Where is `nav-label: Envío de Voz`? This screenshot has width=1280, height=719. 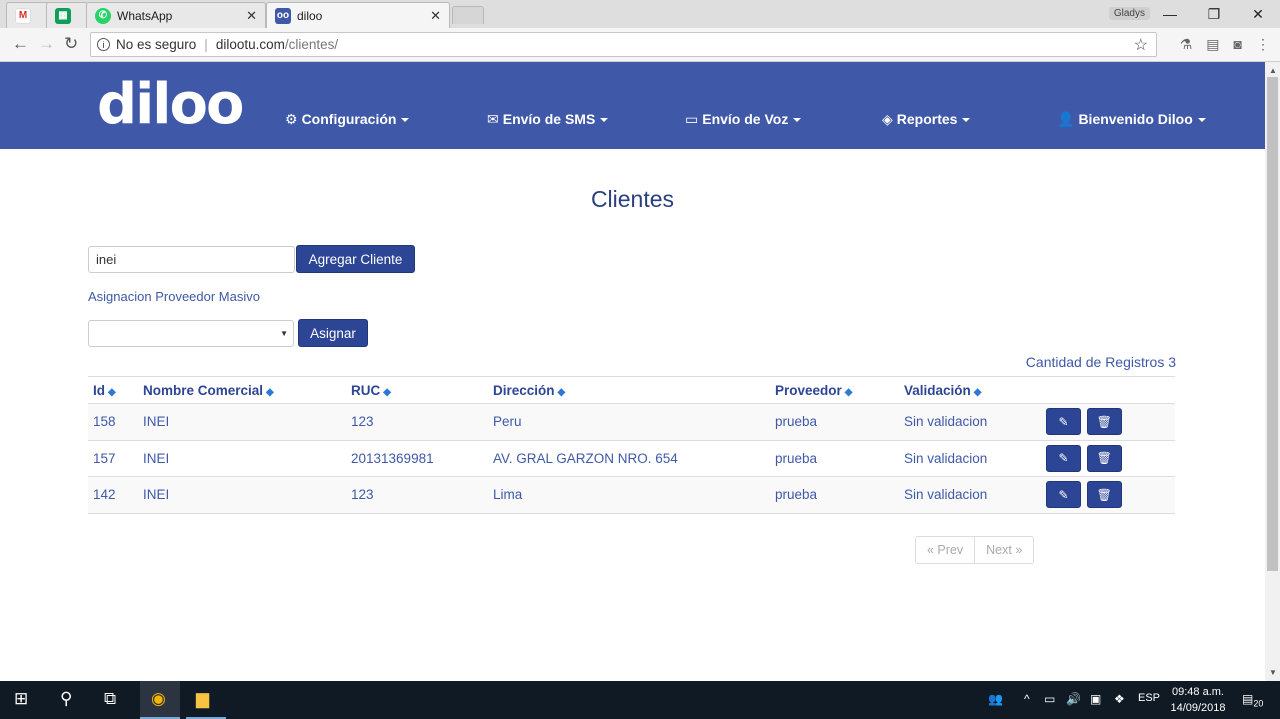
nav-label: Envío de Voz is located at coordinates (745, 119).